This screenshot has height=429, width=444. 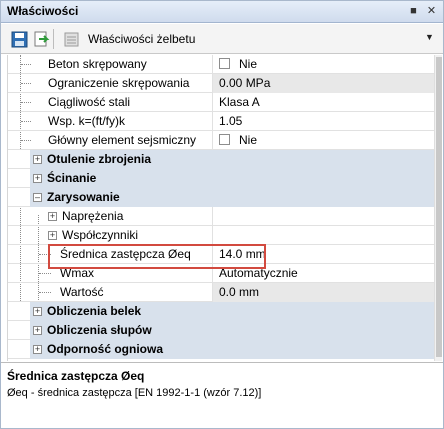 I want to click on property-row-srednica: Średnica zastępcza Øeq 14.0 mm, so click(x=221, y=254).